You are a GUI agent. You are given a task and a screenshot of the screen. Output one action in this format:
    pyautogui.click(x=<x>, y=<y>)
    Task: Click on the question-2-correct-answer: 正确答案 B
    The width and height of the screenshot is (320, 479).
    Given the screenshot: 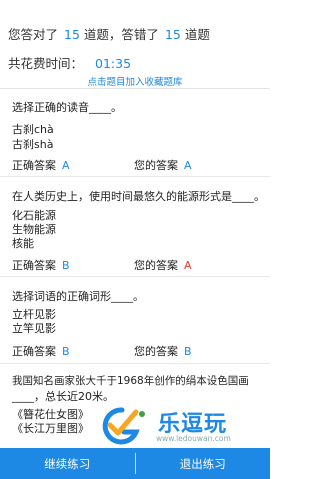 What is the action you would take?
    pyautogui.click(x=41, y=265)
    